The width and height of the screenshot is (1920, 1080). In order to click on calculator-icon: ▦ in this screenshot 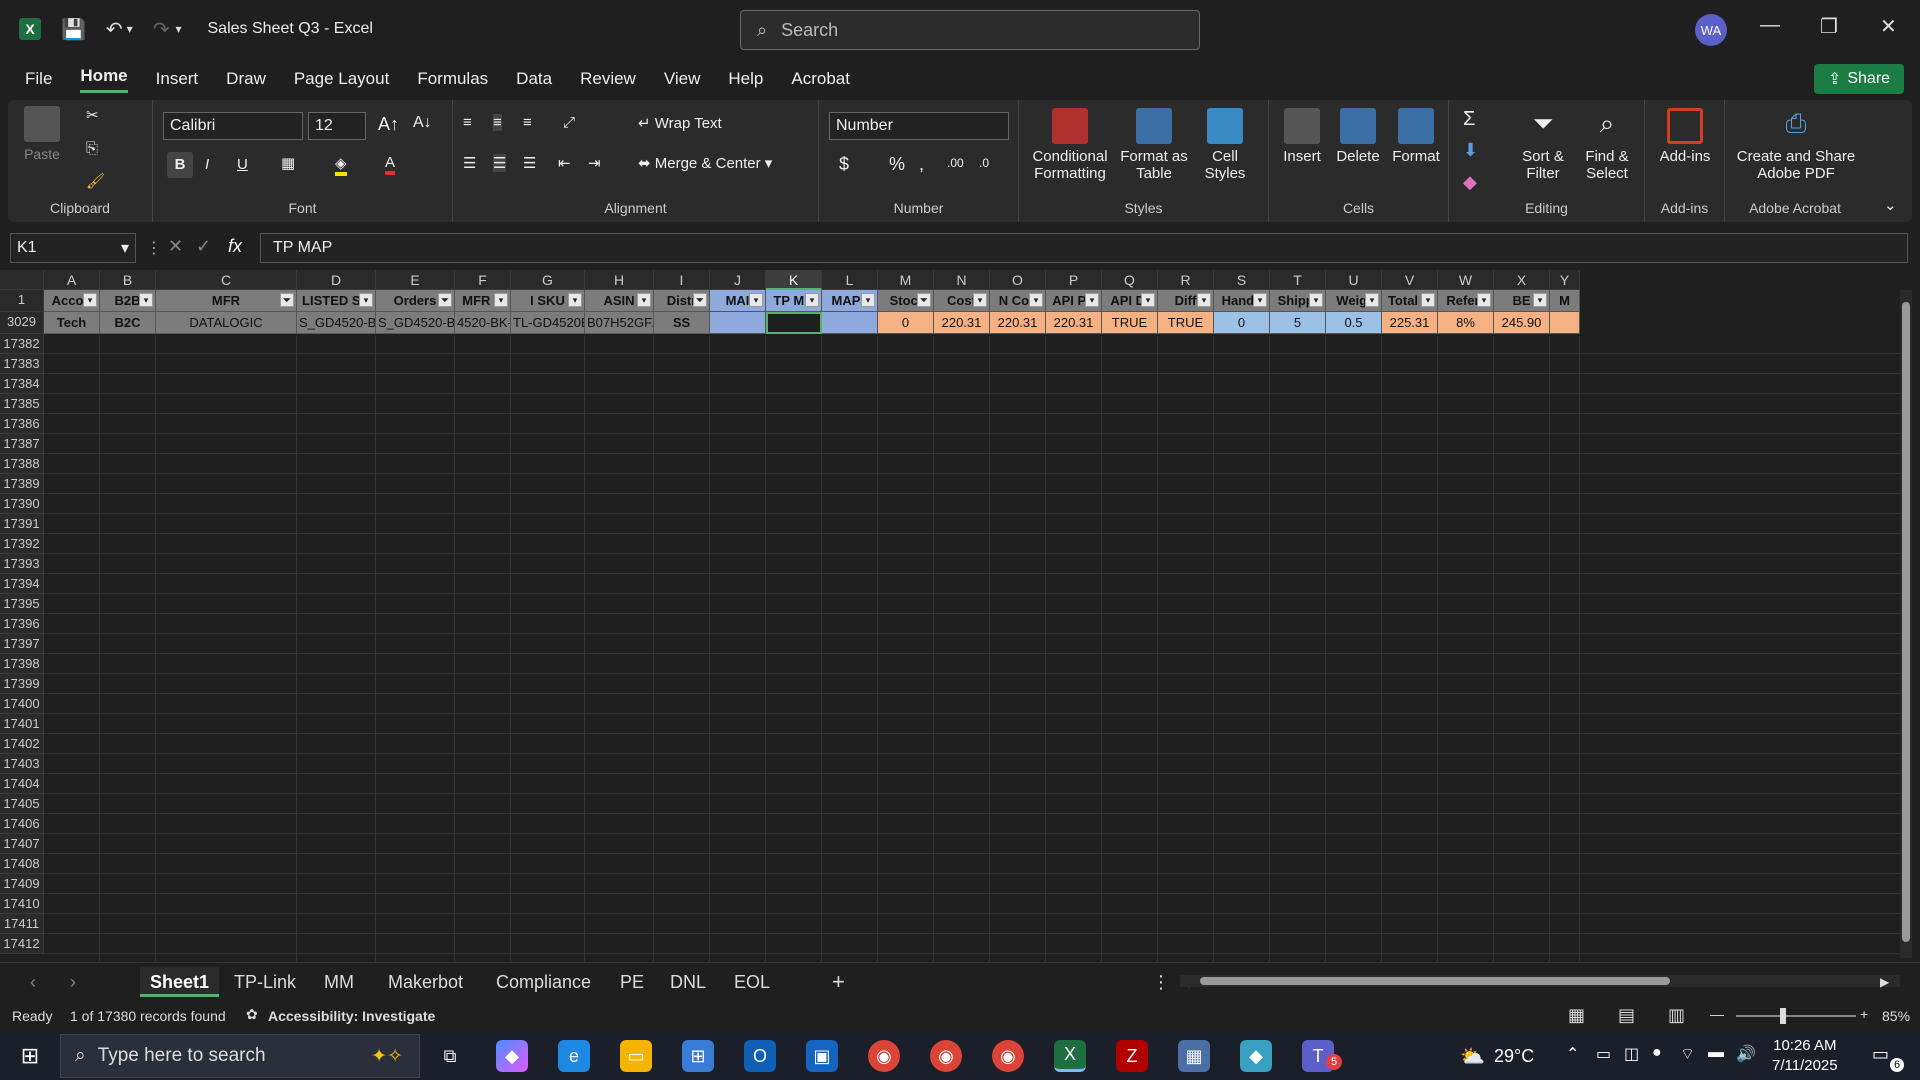, I will do `click(1194, 1056)`.